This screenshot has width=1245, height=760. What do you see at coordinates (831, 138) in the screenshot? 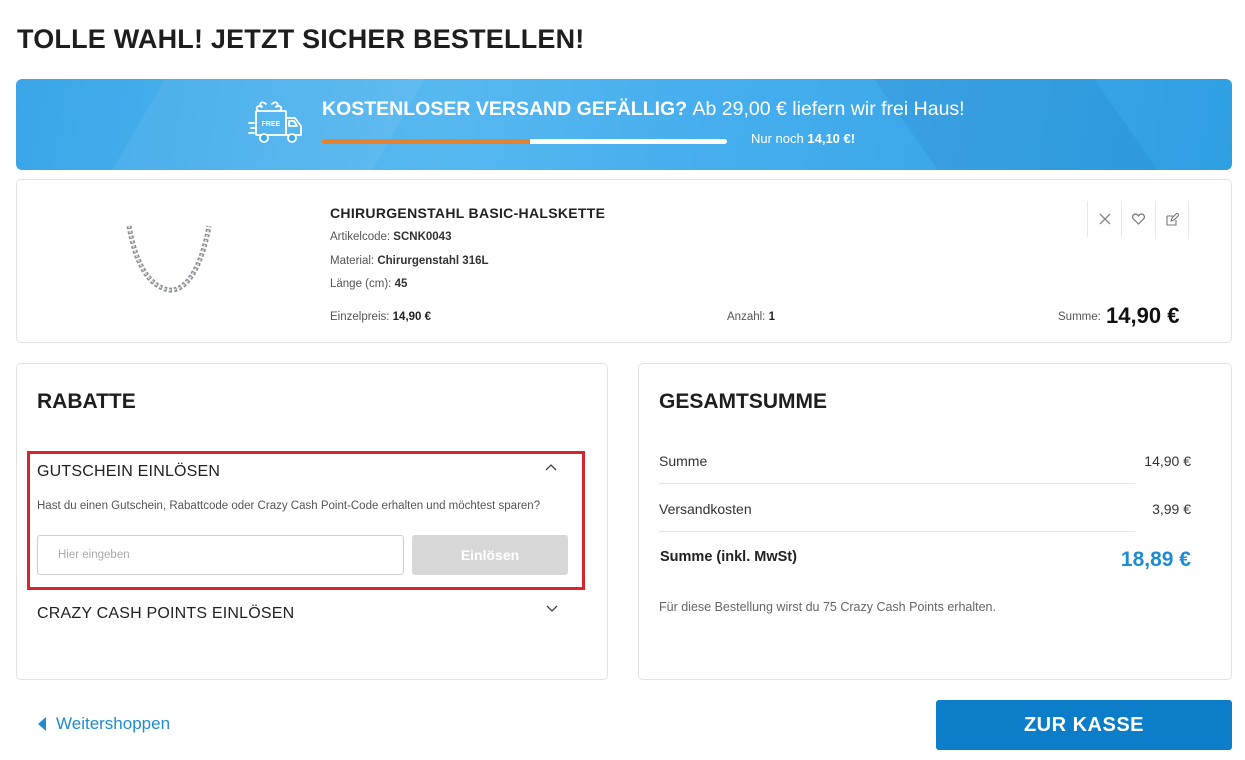
I see `remaining-amount: 14,10 €!` at bounding box center [831, 138].